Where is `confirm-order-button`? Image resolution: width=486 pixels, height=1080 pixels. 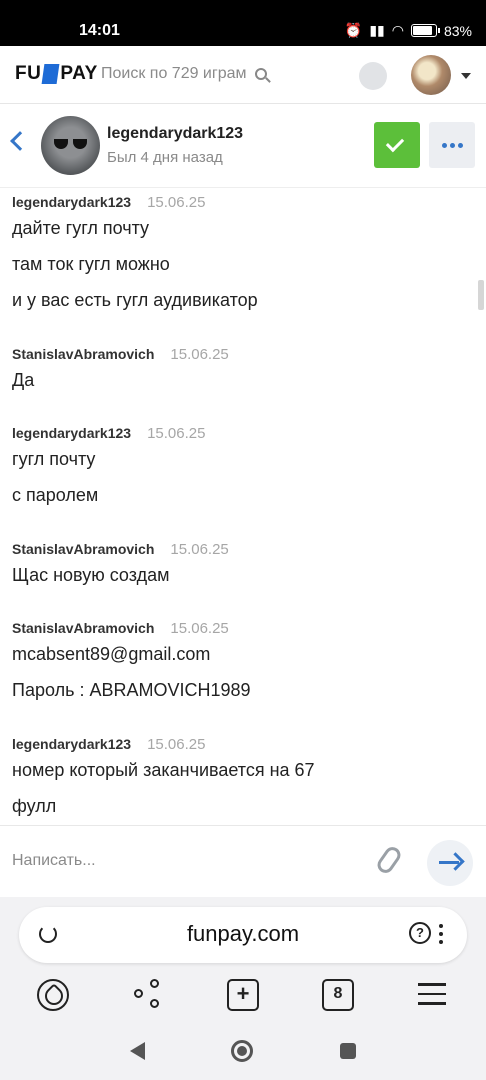
confirm-order-button is located at coordinates (397, 145).